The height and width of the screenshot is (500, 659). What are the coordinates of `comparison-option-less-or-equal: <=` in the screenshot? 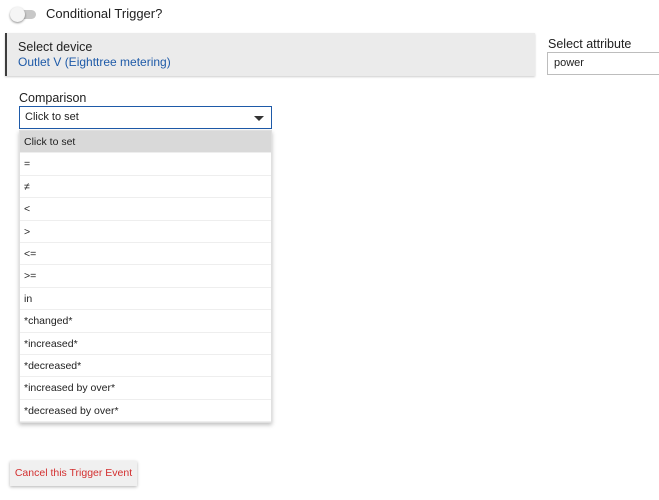 It's located at (145, 254).